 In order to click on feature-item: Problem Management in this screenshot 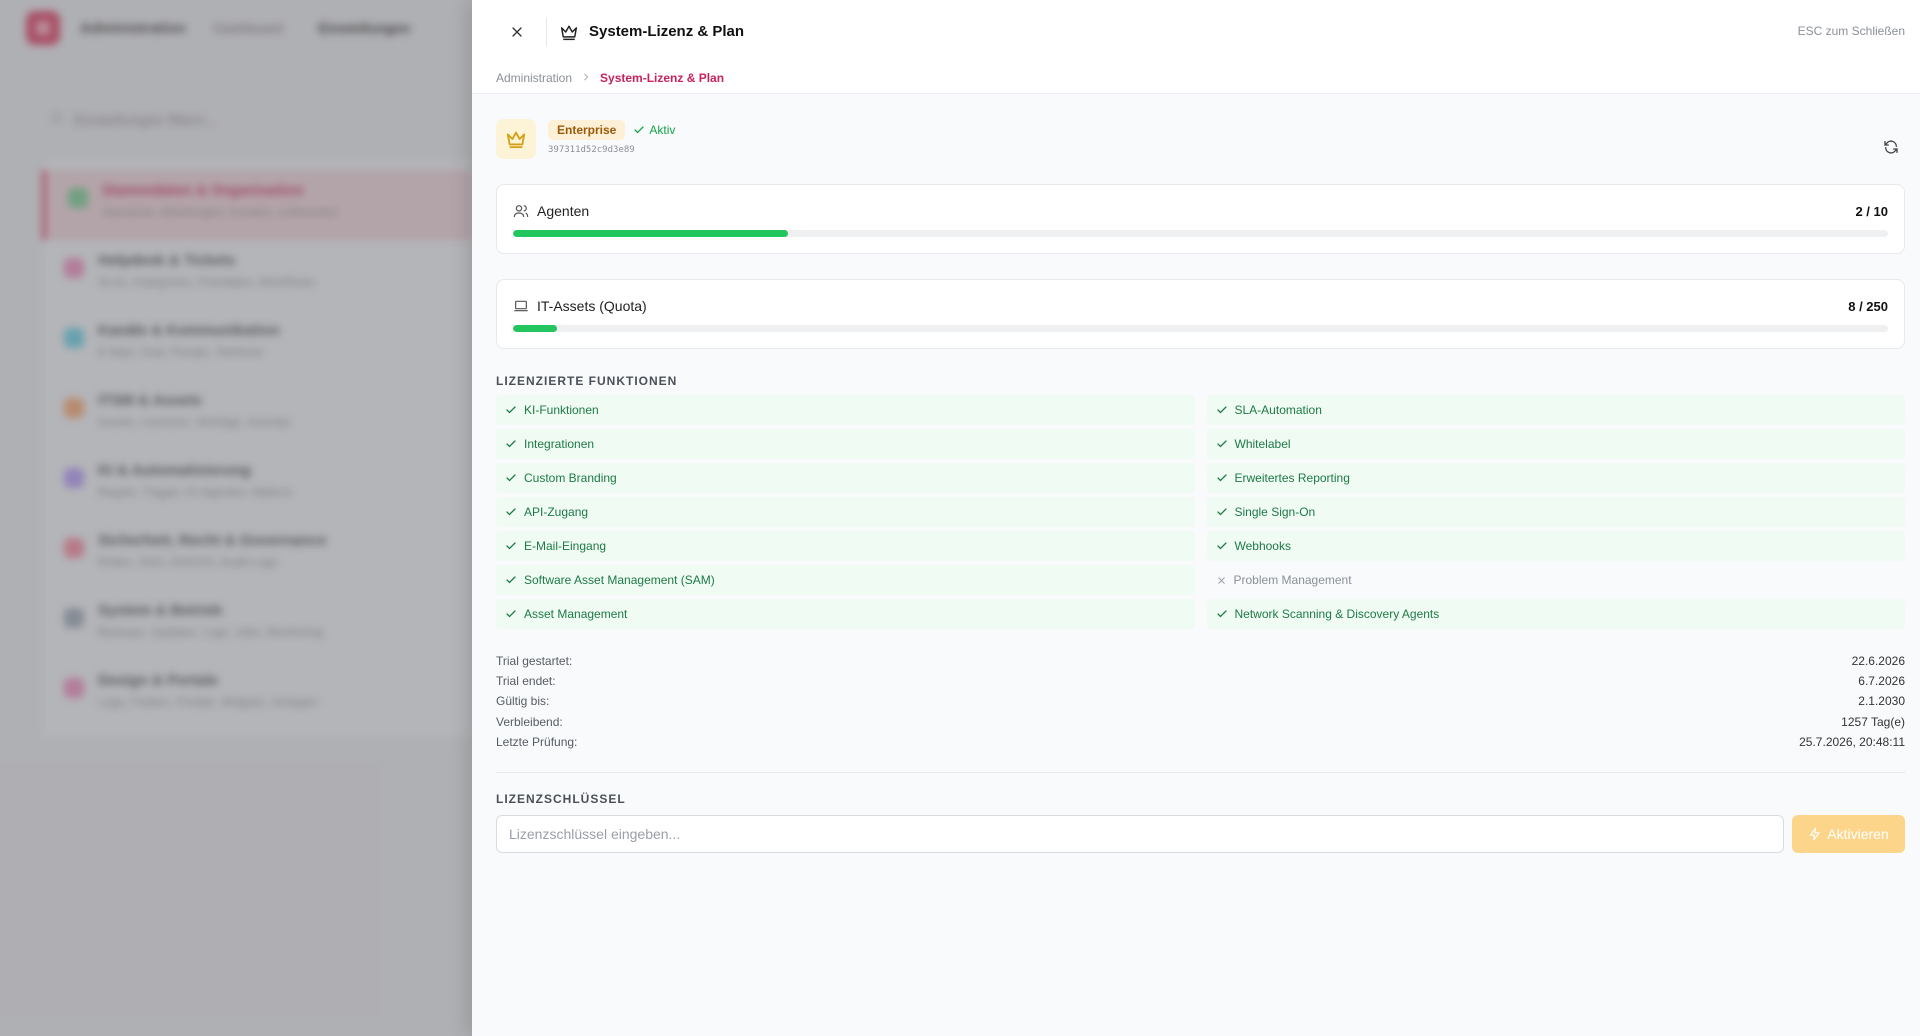, I will do `click(1556, 580)`.